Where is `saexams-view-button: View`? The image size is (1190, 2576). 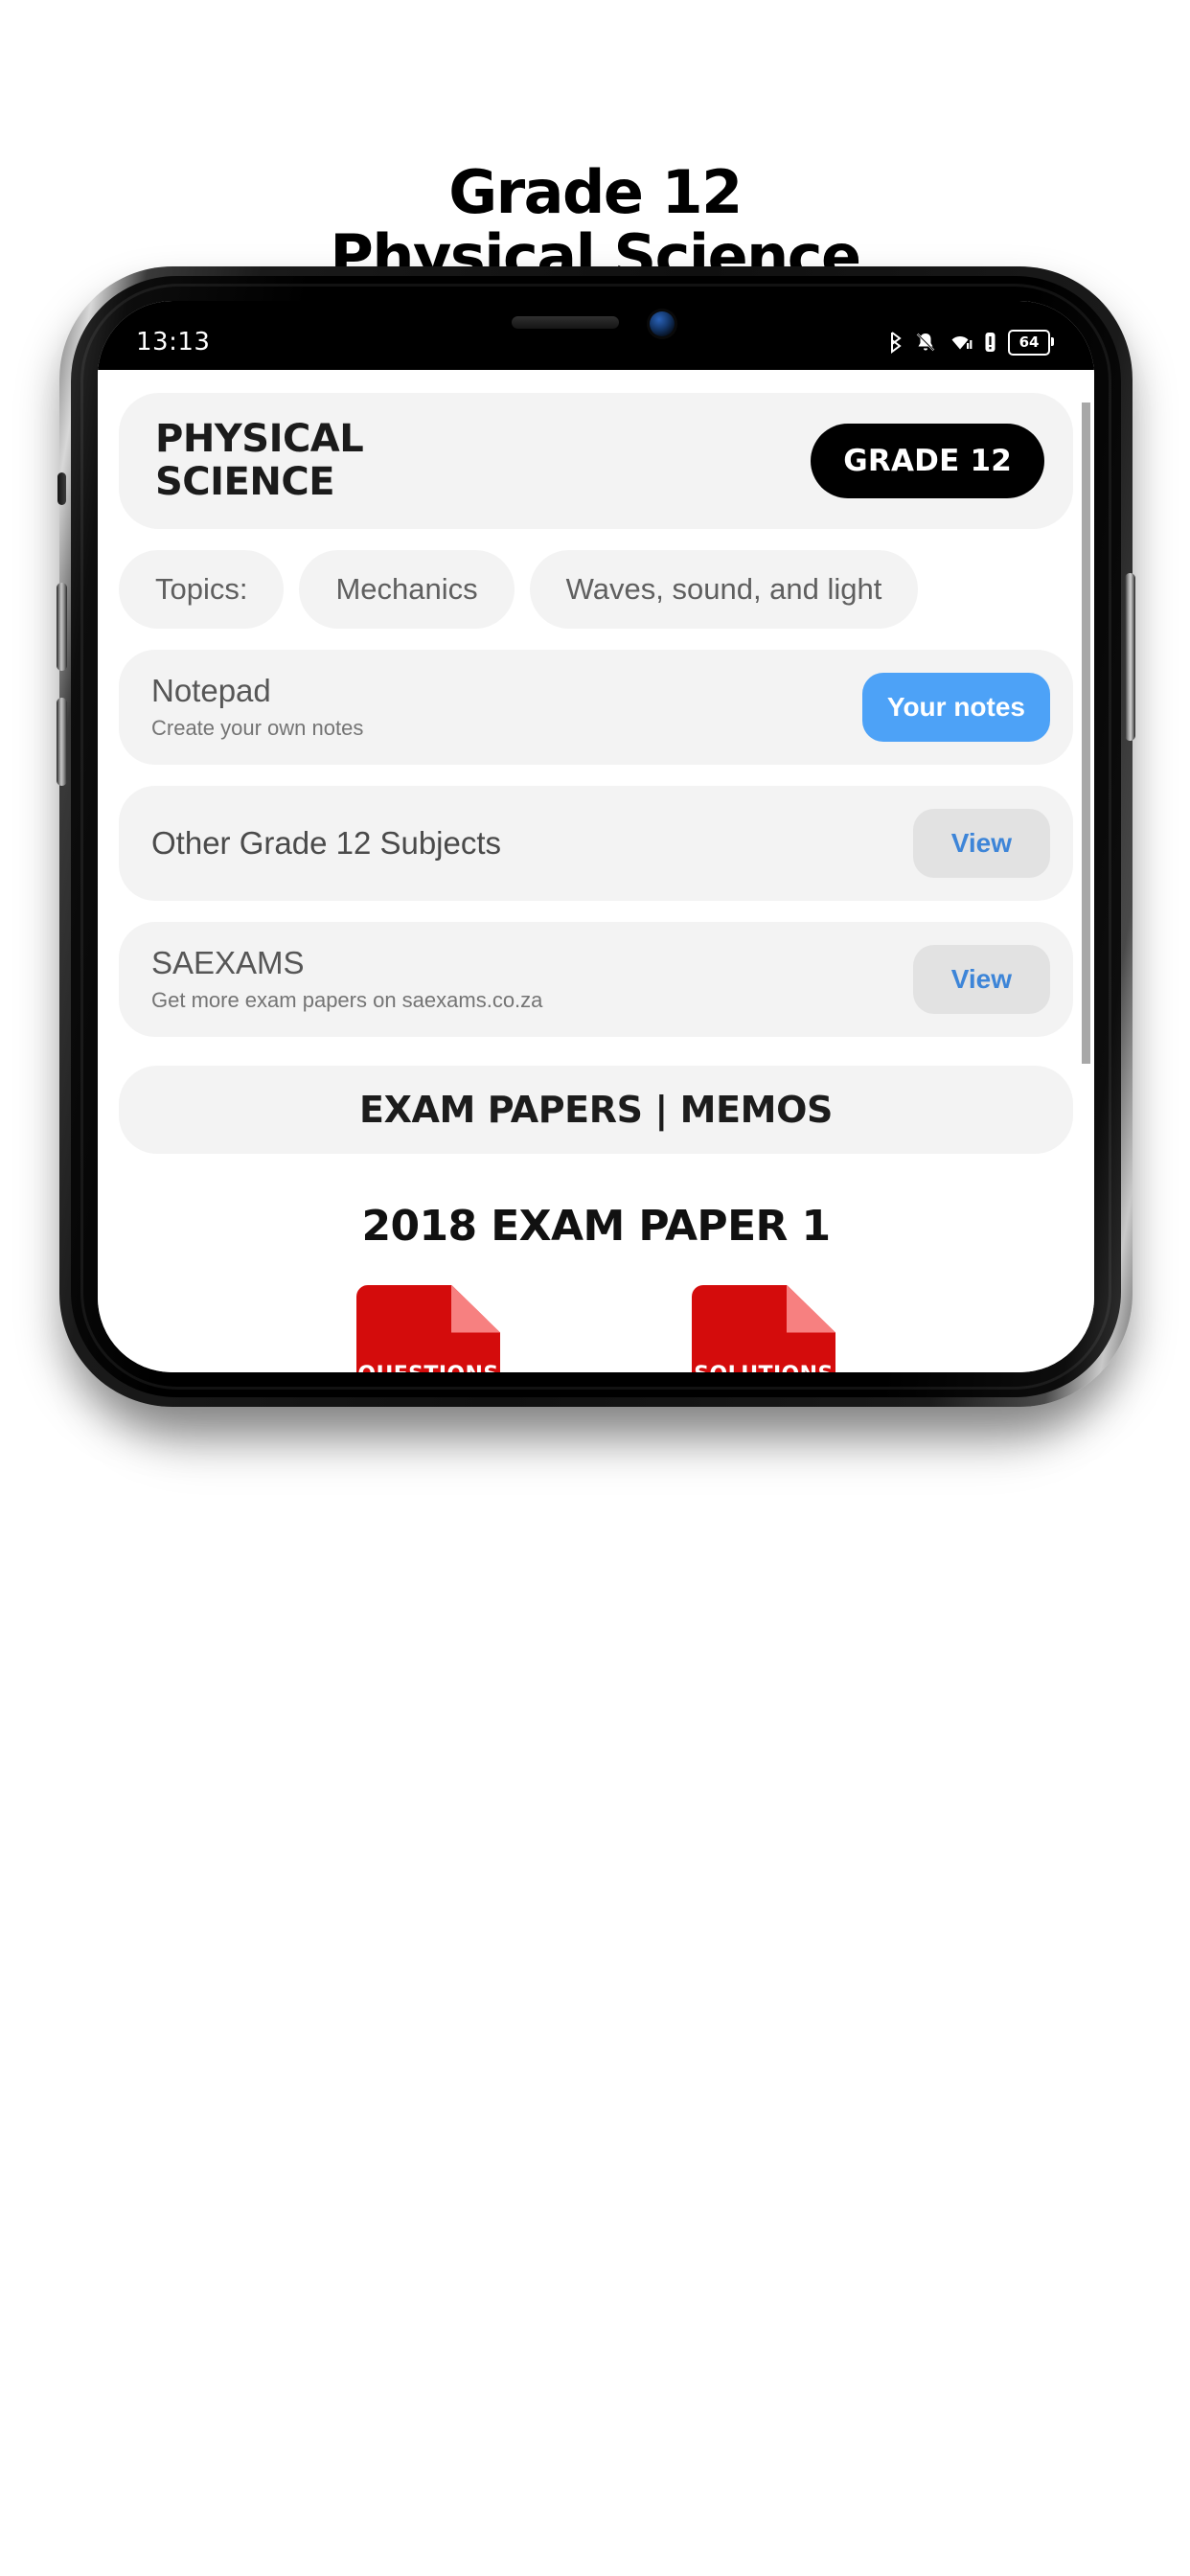
saexams-view-button: View is located at coordinates (981, 979).